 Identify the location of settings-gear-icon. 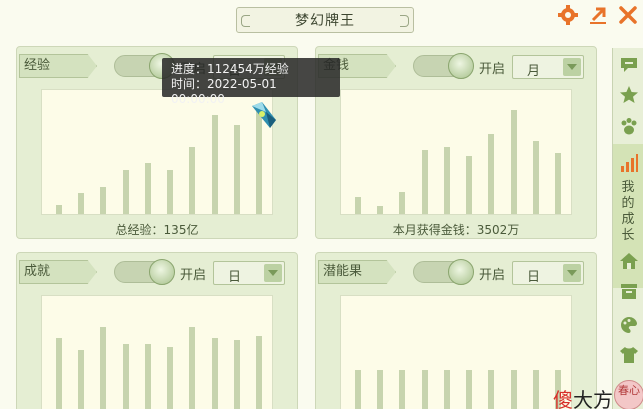
(568, 15).